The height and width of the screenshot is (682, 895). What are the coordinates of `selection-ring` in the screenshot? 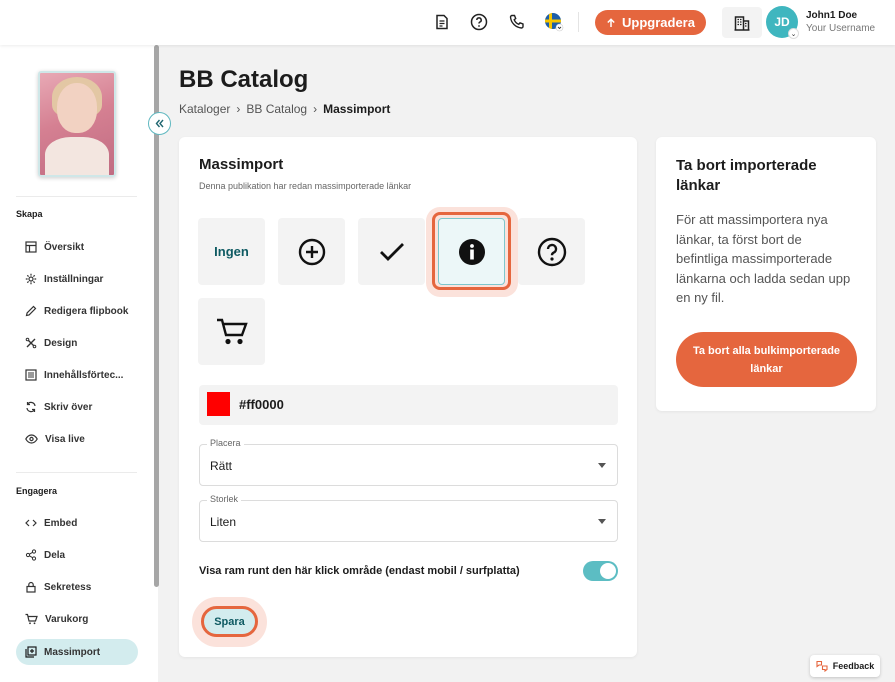 It's located at (471, 251).